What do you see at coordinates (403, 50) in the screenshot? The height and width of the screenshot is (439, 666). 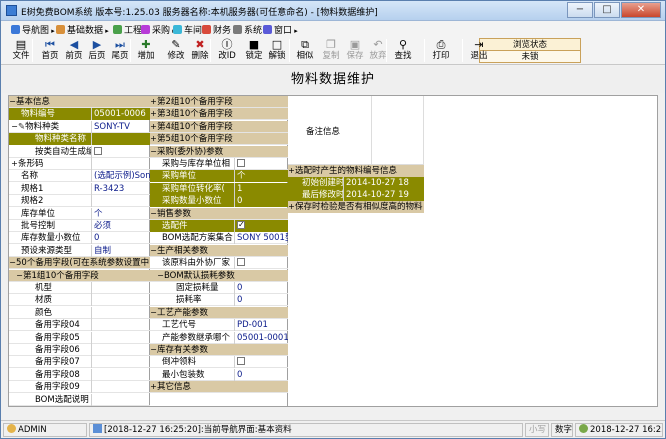 I see `toolbar-button-find: ⚲ 查找` at bounding box center [403, 50].